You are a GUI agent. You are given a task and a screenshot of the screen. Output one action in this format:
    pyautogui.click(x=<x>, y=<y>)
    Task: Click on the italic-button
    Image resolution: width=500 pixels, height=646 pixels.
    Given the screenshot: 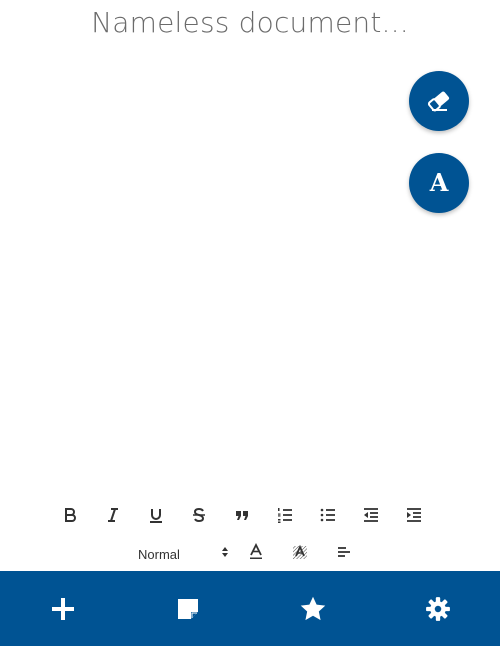 What is the action you would take?
    pyautogui.click(x=112, y=515)
    